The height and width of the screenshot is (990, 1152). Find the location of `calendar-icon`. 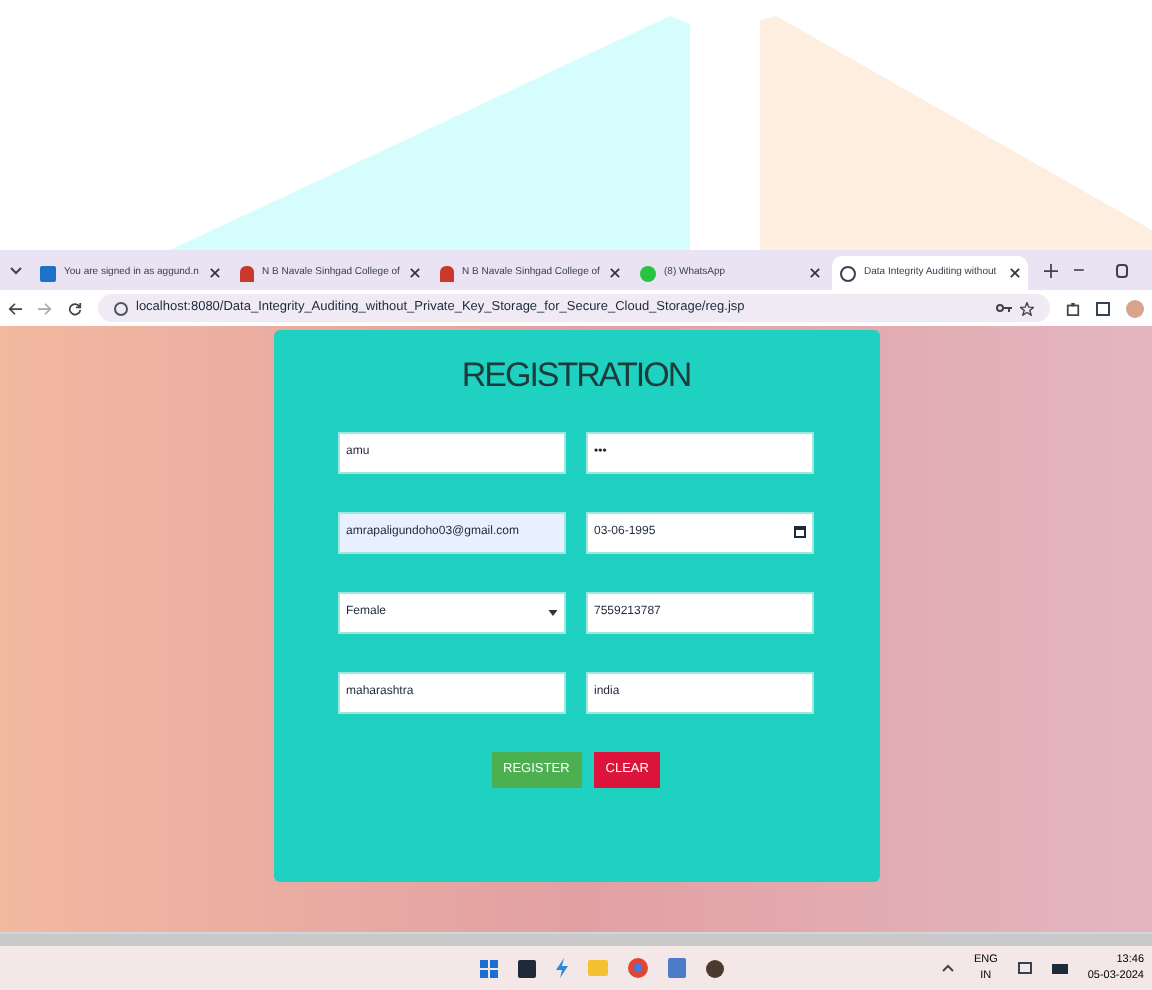

calendar-icon is located at coordinates (800, 532).